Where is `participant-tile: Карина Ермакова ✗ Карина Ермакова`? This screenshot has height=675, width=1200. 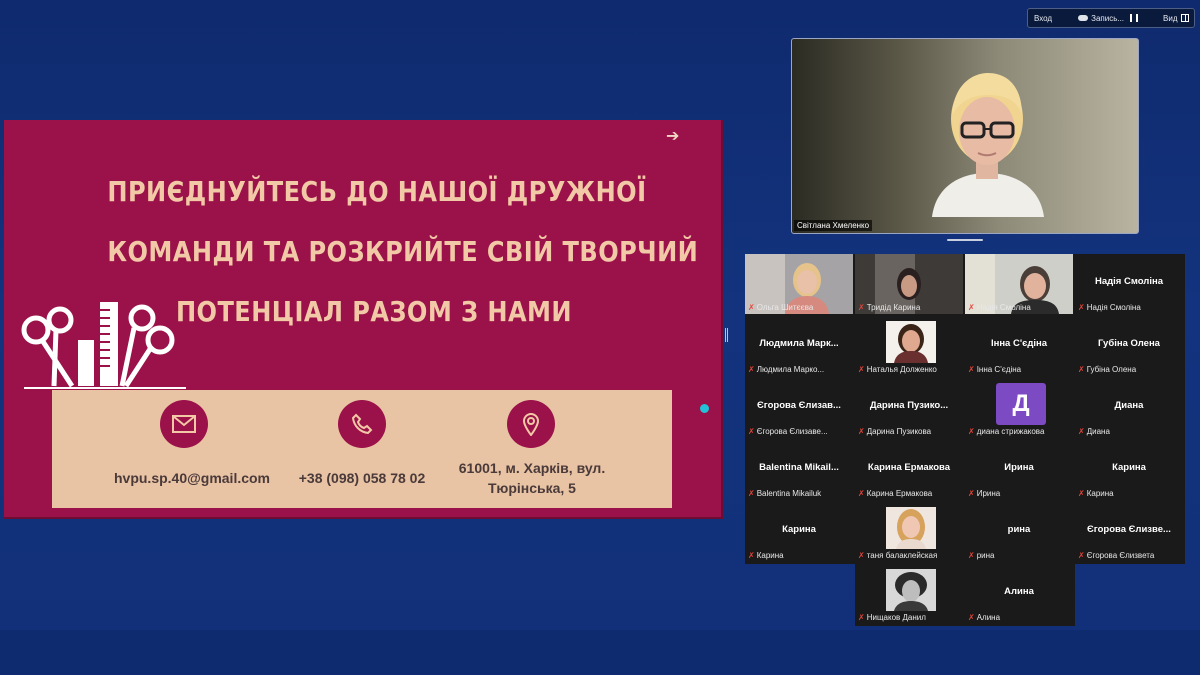 participant-tile: Карина Ермакова ✗ Карина Ермакова is located at coordinates (909, 470).